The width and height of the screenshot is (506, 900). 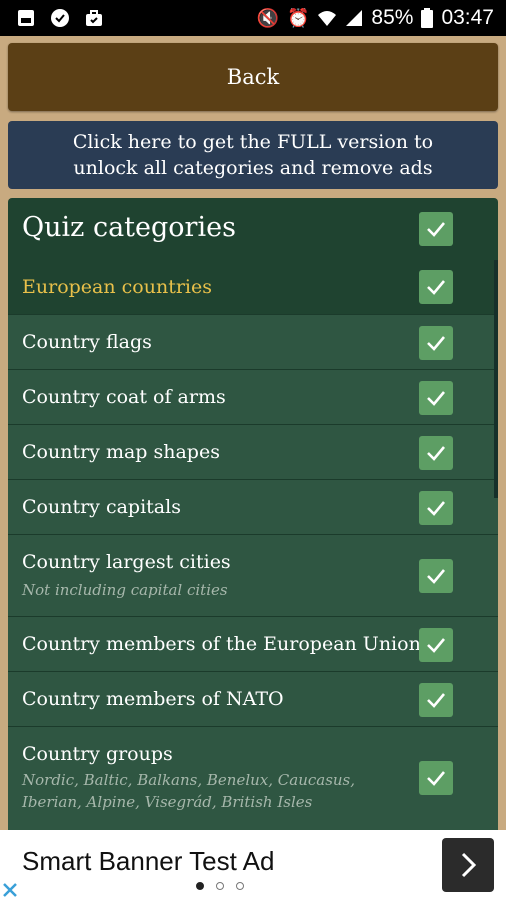 I want to click on gallery-icon, so click(x=26, y=18).